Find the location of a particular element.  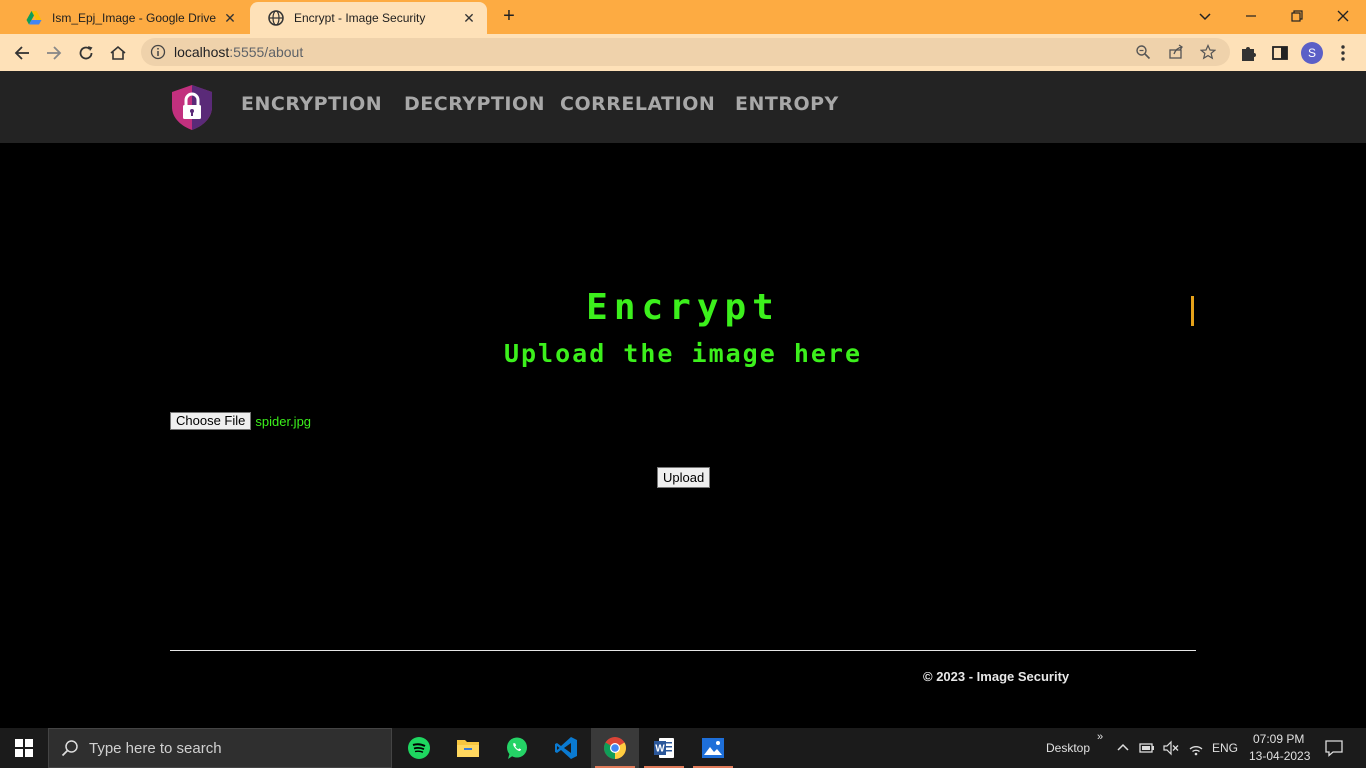

browser-toolbar: localhost:5555/about S is located at coordinates (683, 52).